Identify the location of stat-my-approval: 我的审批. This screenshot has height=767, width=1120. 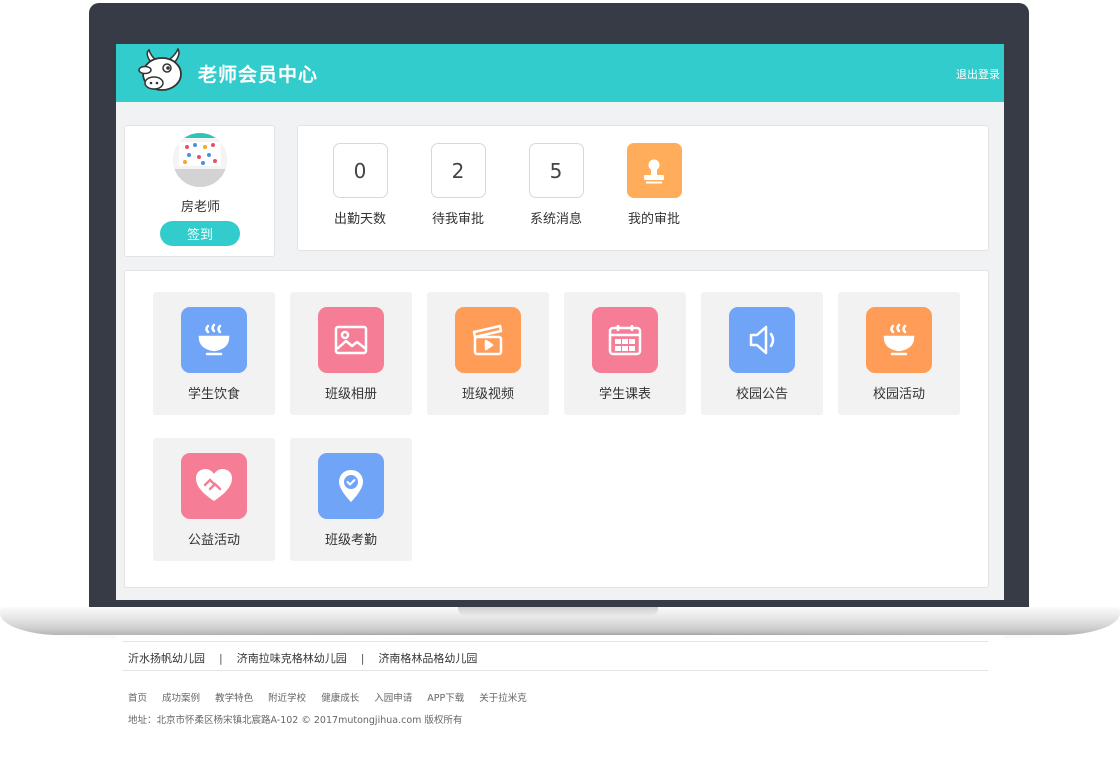
(654, 185).